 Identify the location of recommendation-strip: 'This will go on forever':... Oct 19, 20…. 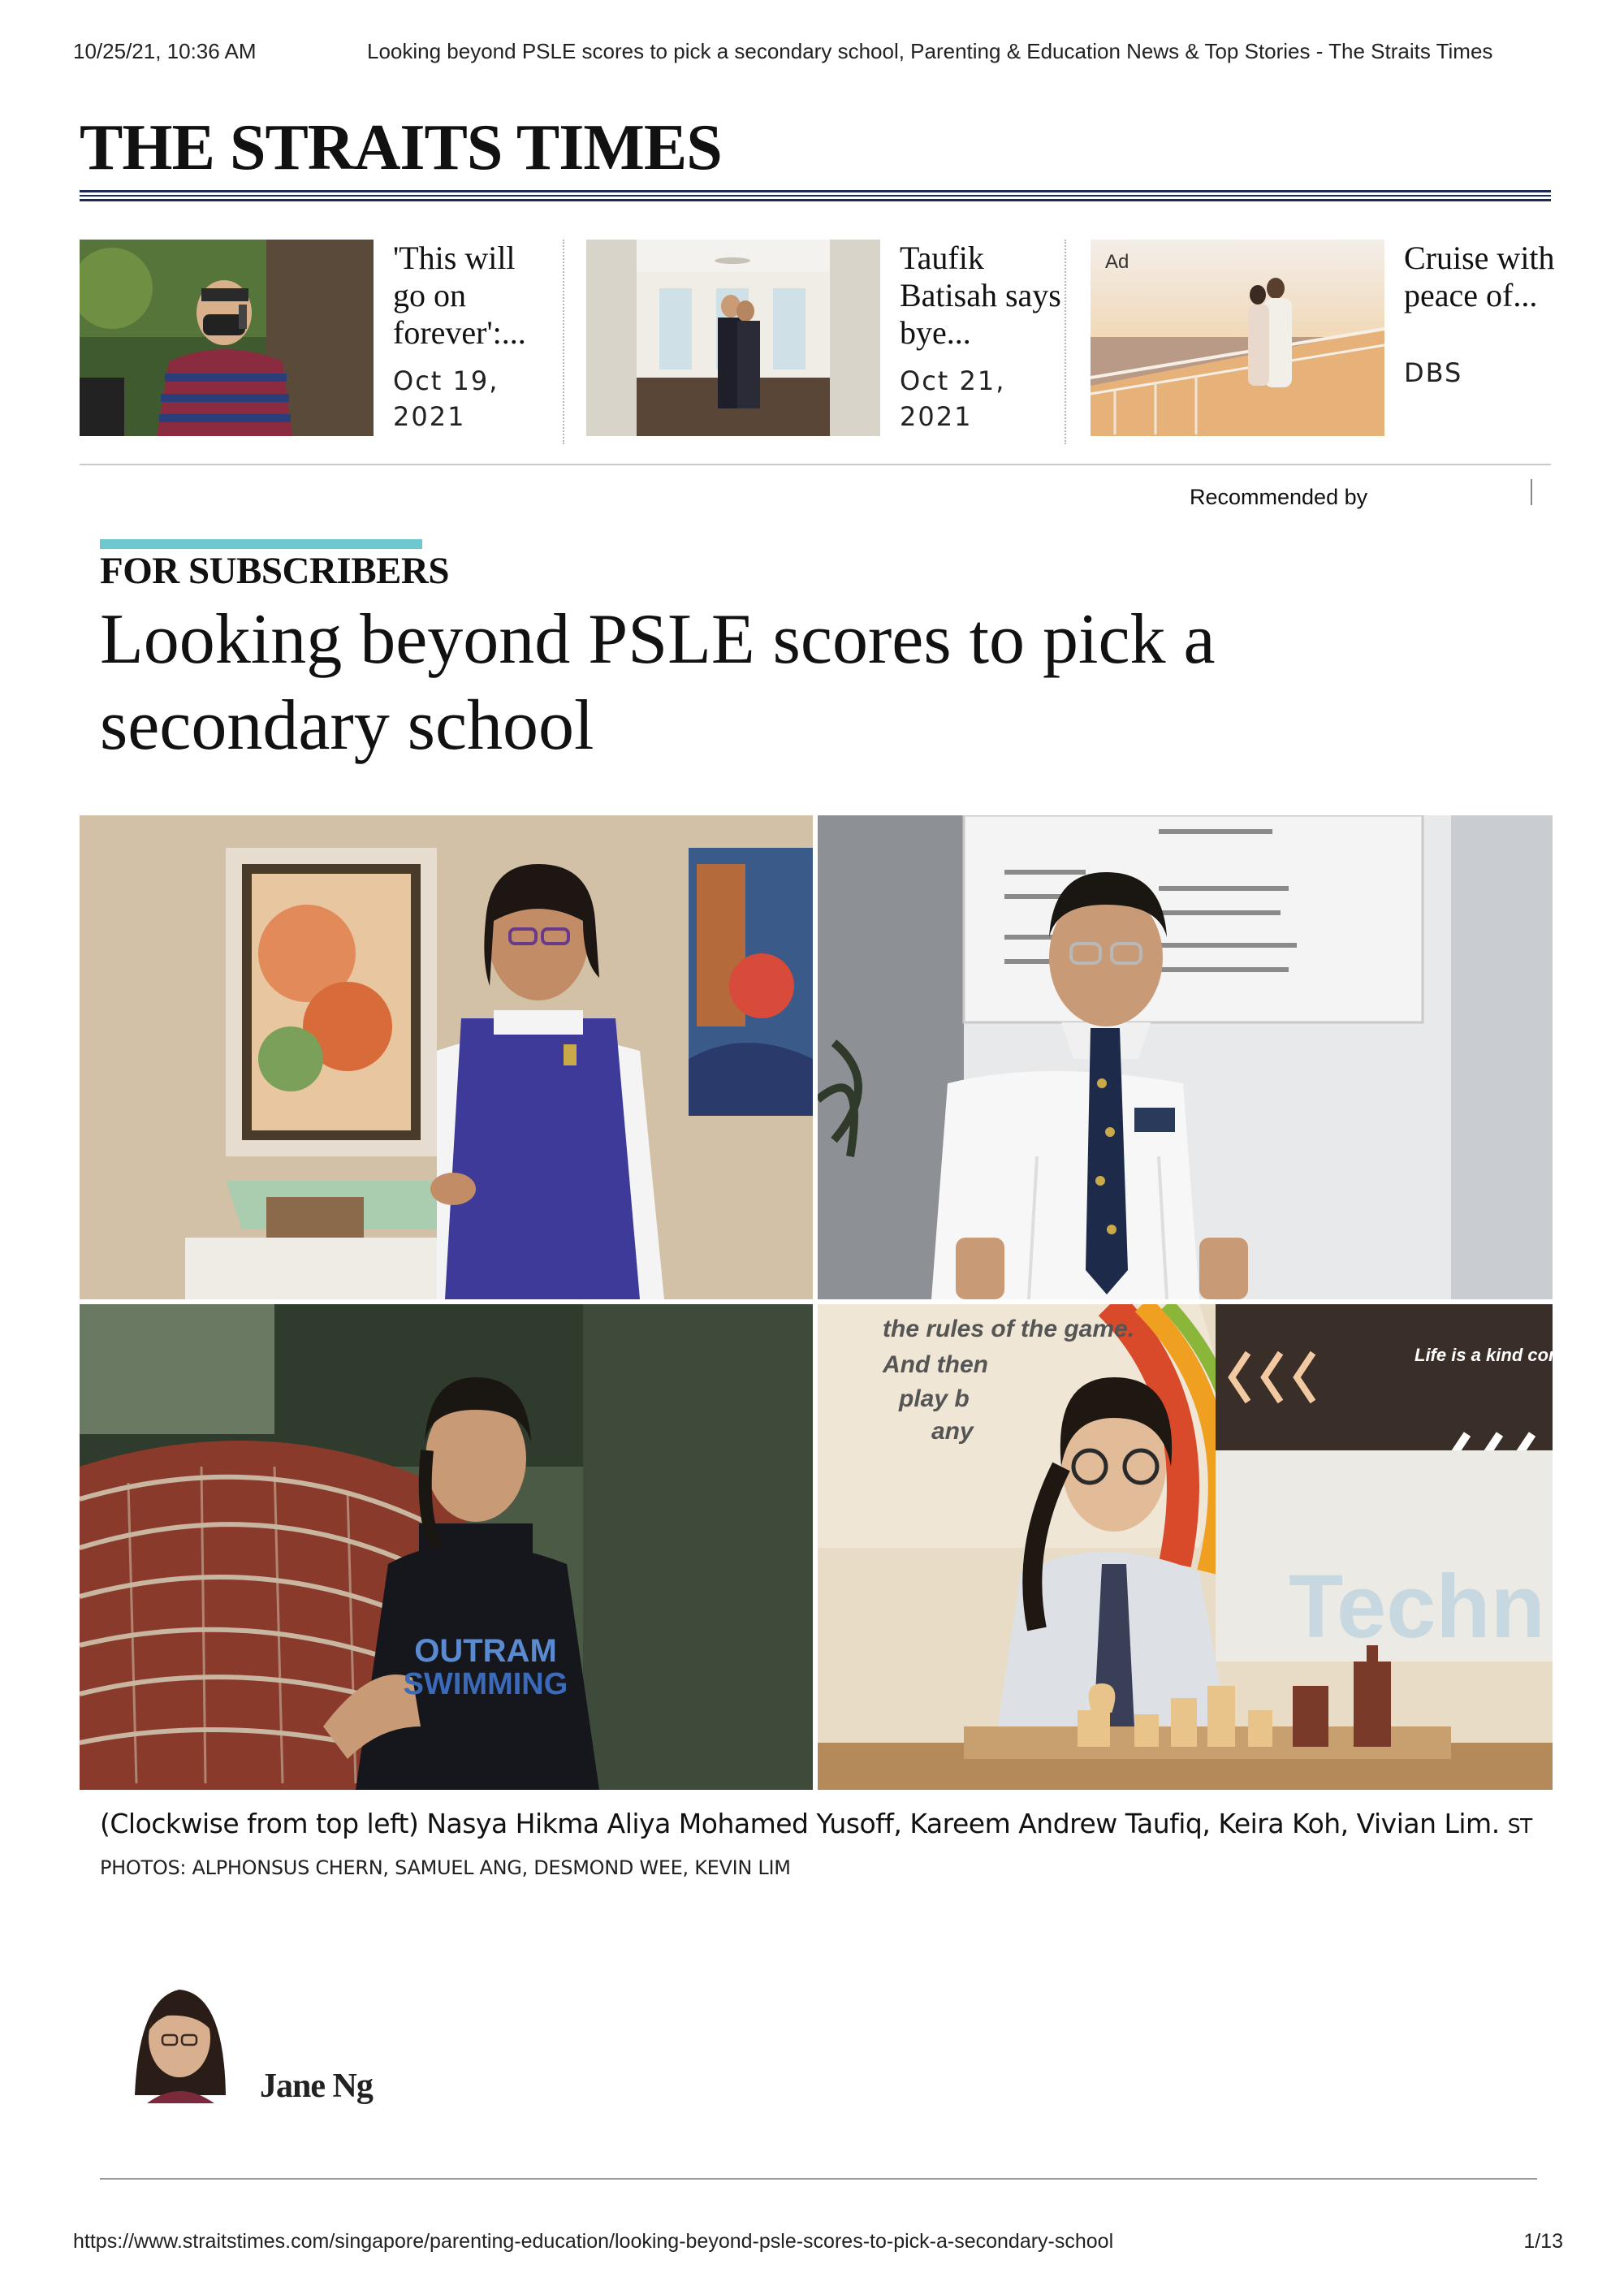
(818, 342).